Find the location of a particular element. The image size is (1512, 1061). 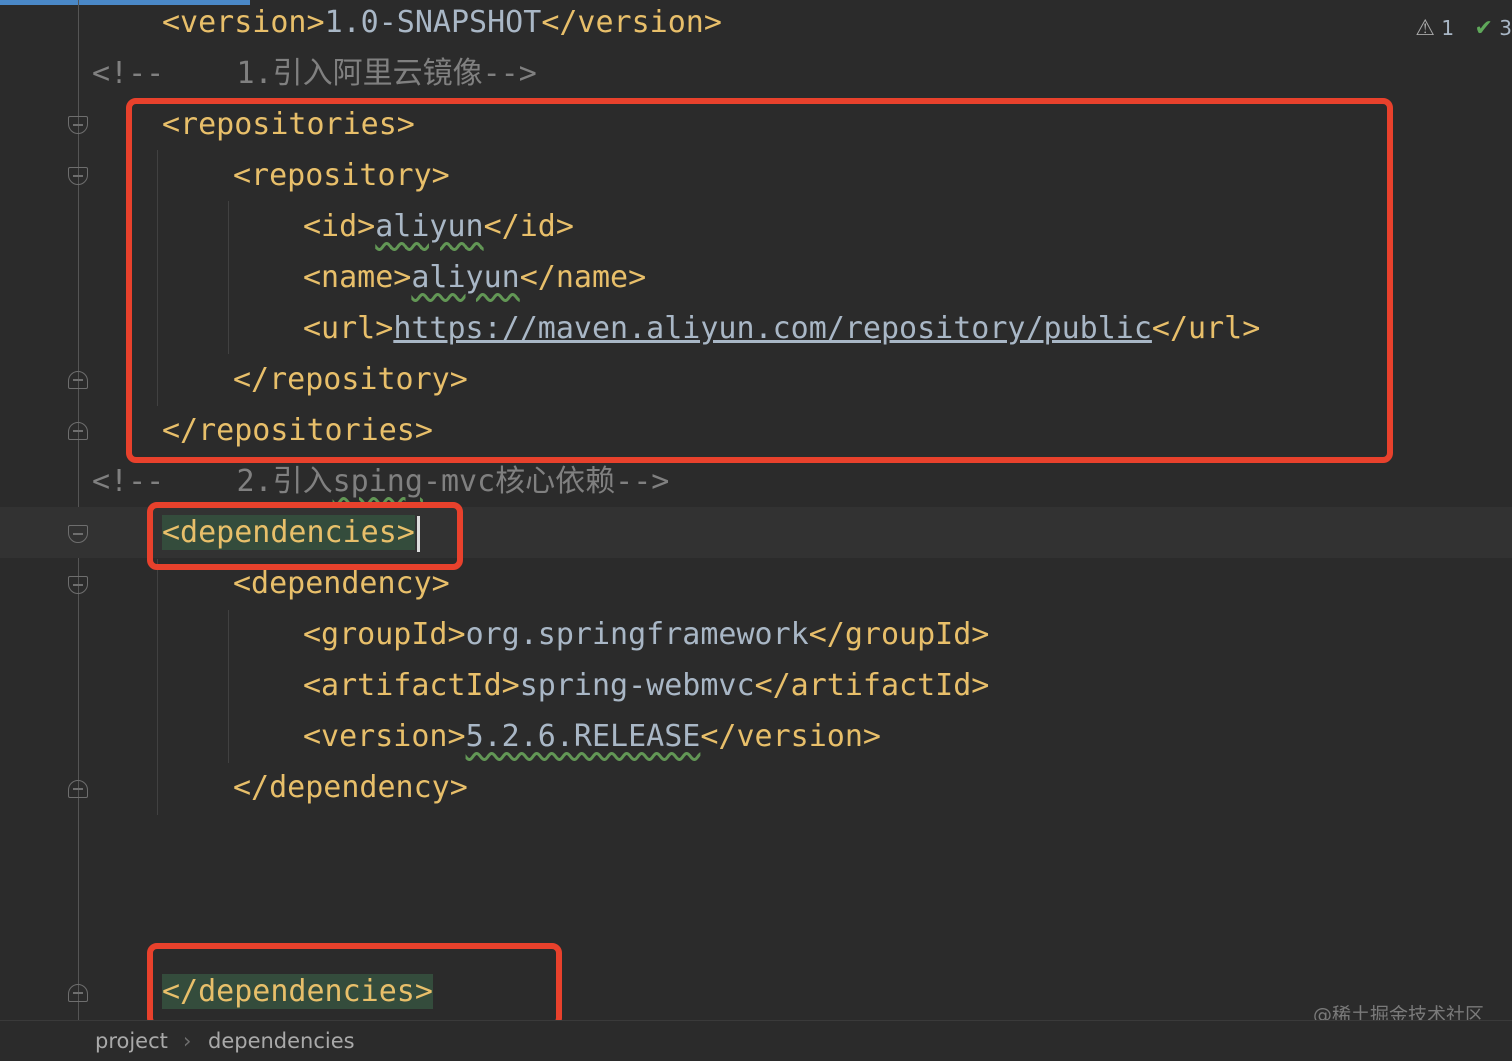

inspection-widget: ⚠ 1 ✔ 3 is located at coordinates (1463, 28).